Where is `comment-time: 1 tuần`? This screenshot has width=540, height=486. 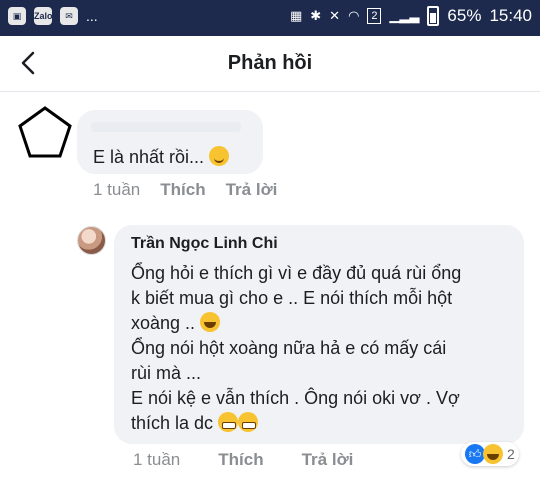
comment-time: 1 tuần is located at coordinates (117, 189).